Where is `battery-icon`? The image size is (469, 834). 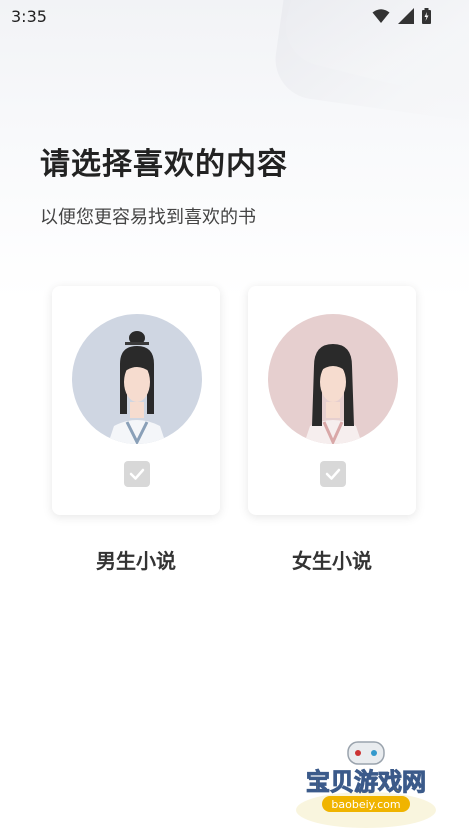 battery-icon is located at coordinates (426, 16).